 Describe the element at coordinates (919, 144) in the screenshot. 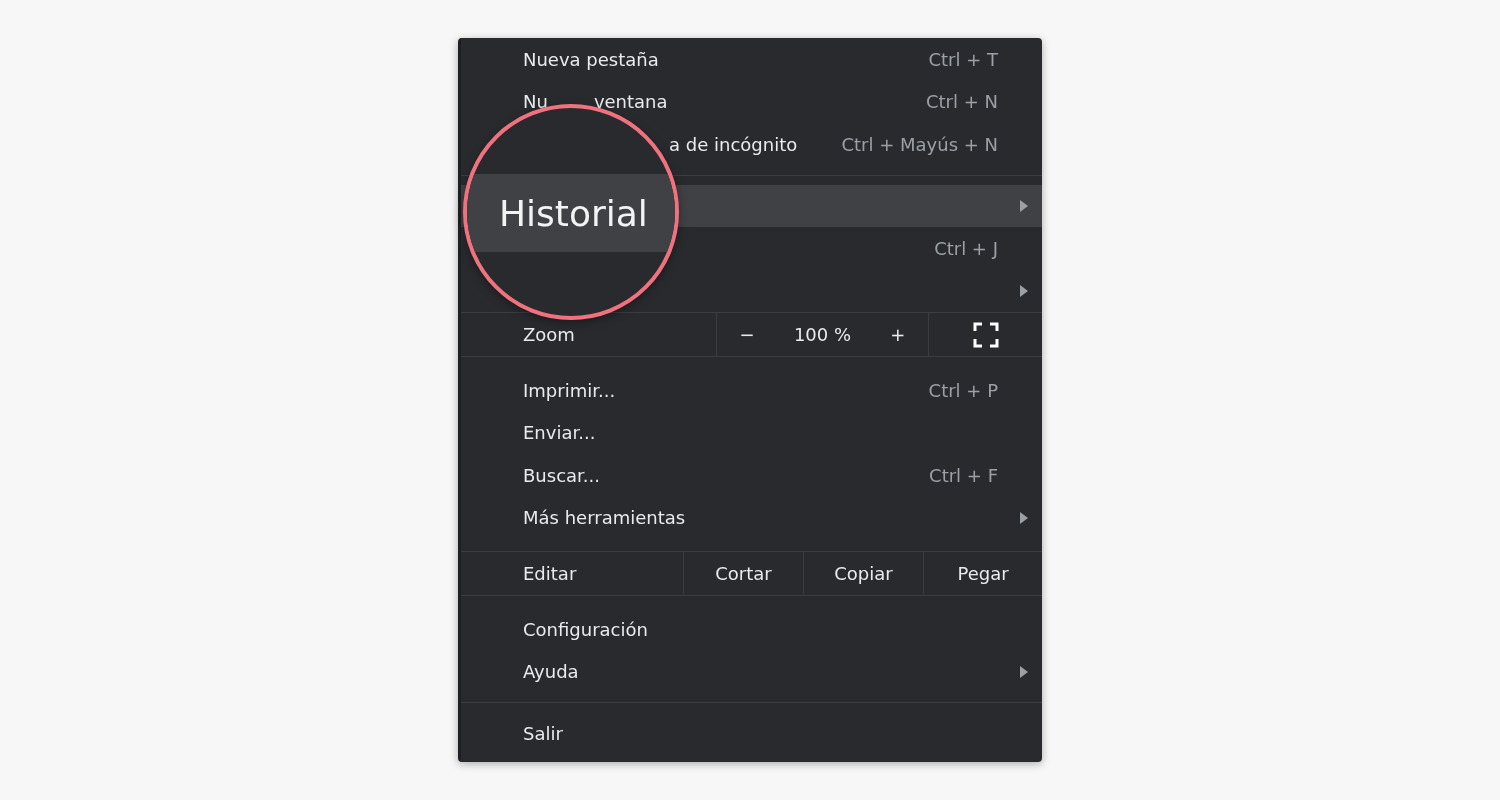

I see `shortcut-text: Ctrl + Mayús + N` at that location.